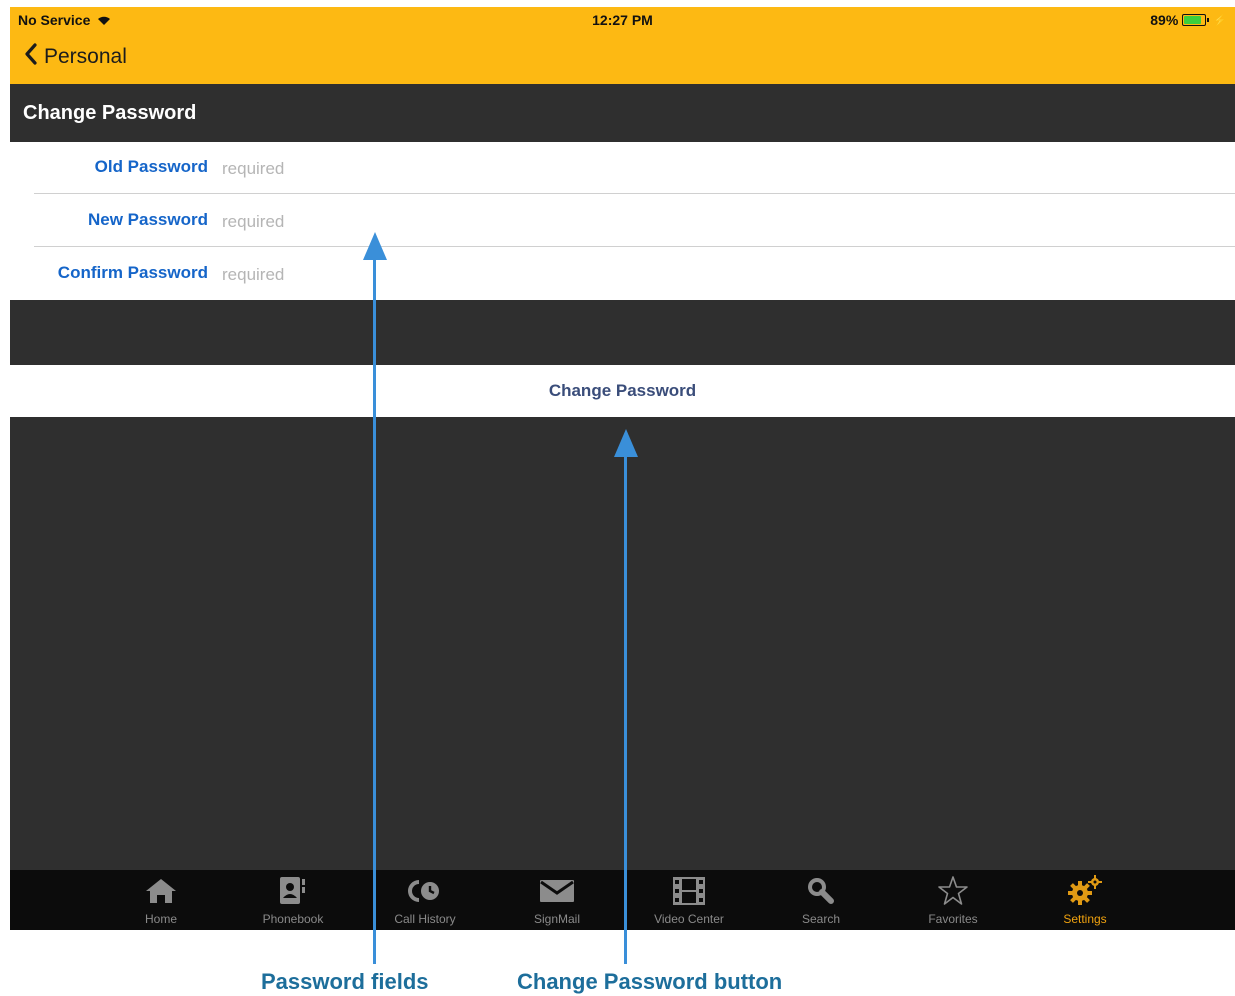  What do you see at coordinates (160, 919) in the screenshot?
I see `tab-label: Home` at bounding box center [160, 919].